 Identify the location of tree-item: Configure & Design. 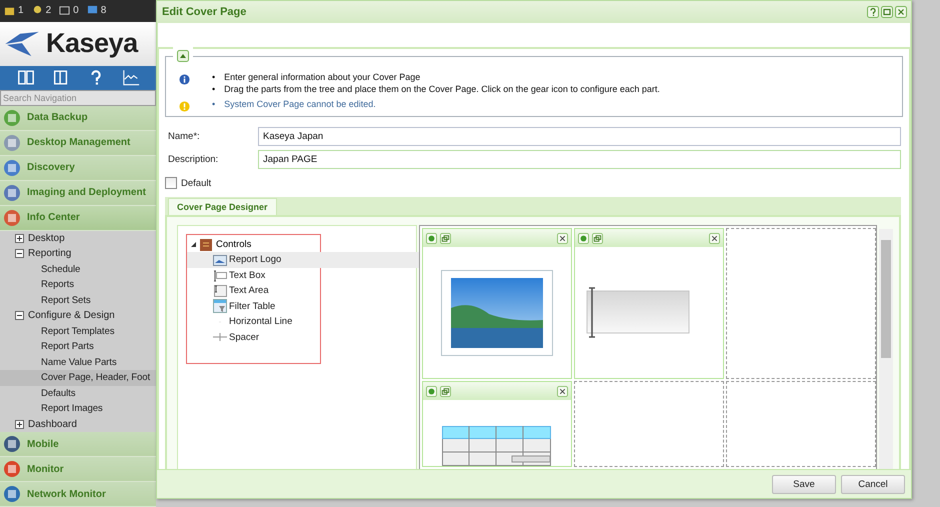
(71, 316).